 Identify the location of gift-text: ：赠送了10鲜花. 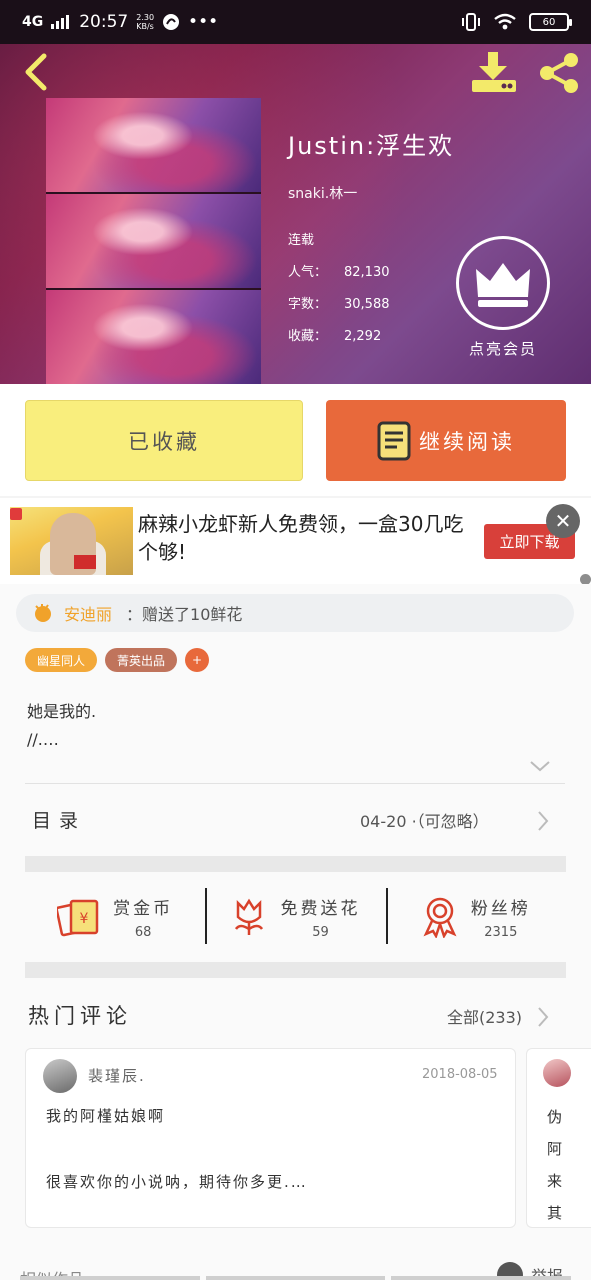
(184, 614).